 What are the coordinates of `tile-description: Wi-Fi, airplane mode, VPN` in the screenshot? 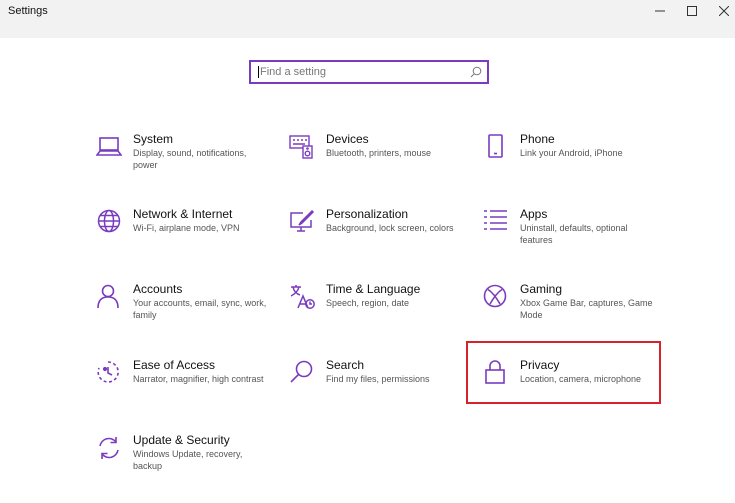 It's located at (186, 228).